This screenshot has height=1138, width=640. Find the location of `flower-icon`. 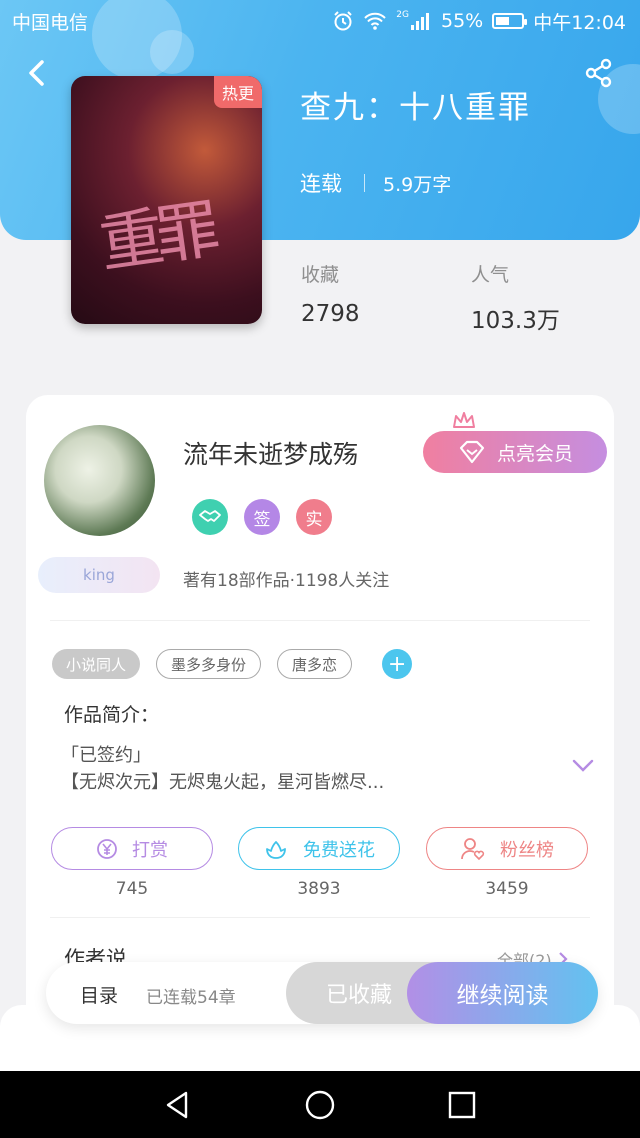

flower-icon is located at coordinates (276, 849).